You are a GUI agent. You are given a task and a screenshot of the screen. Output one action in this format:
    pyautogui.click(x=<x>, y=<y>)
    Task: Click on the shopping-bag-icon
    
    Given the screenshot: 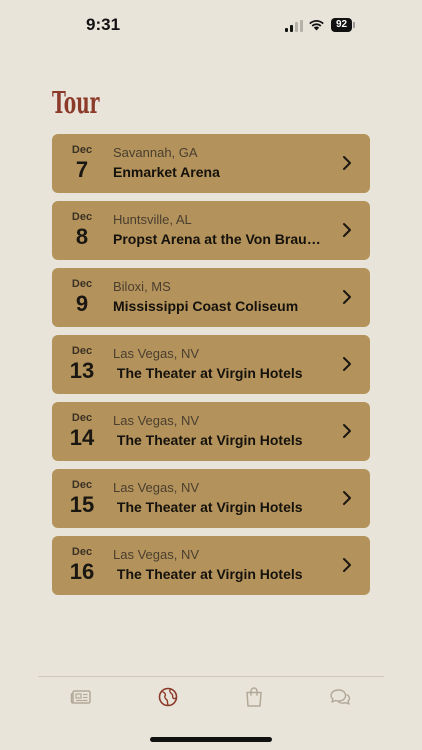 What is the action you would take?
    pyautogui.click(x=254, y=697)
    